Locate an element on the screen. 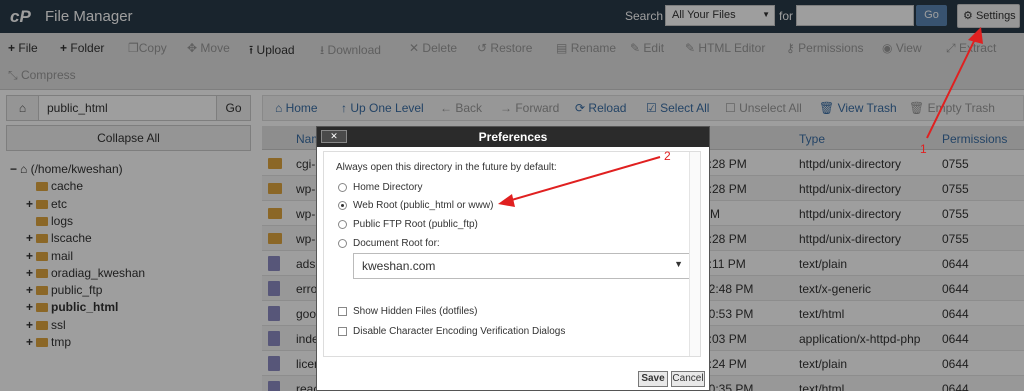 The width and height of the screenshot is (1024, 391). arrow-to-web-root is located at coordinates (584, 179).